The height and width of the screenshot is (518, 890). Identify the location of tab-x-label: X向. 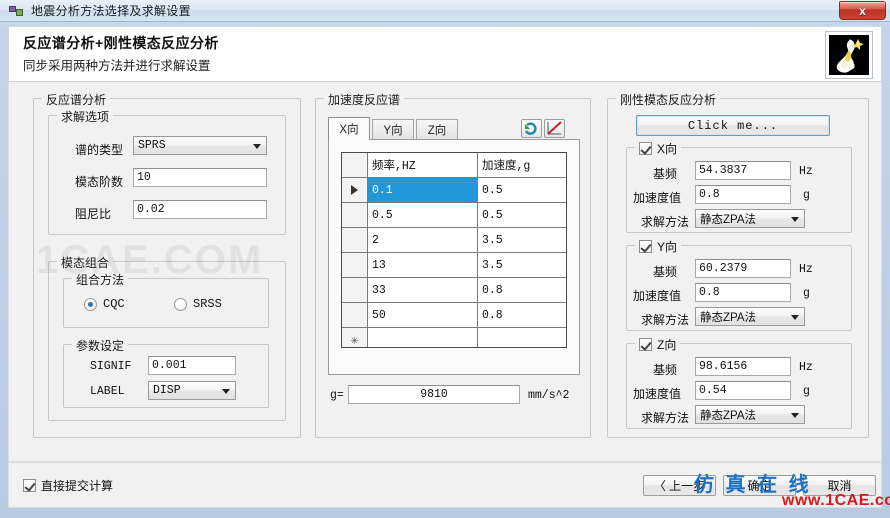
(349, 130).